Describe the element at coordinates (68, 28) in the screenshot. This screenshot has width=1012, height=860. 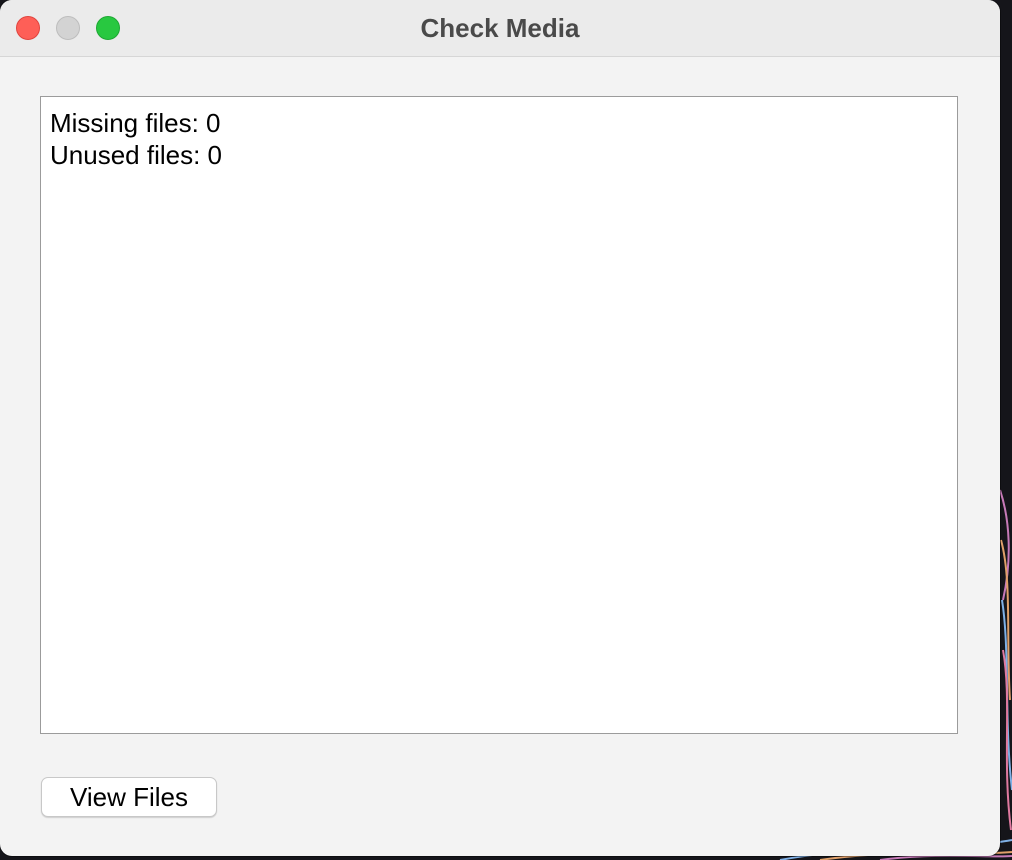
I see `minimize-window-button` at that location.